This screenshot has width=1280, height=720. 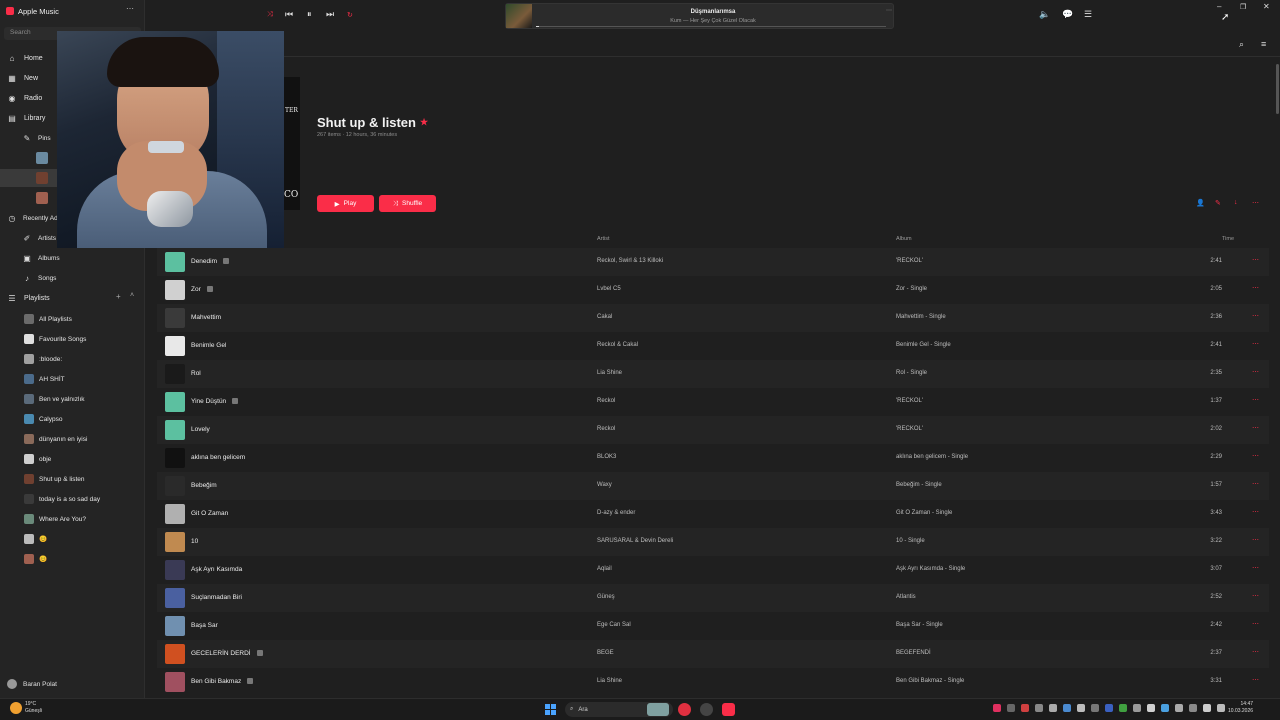 I want to click on sidebar-playlist-item: Favourite Songs, so click(x=72, y=339).